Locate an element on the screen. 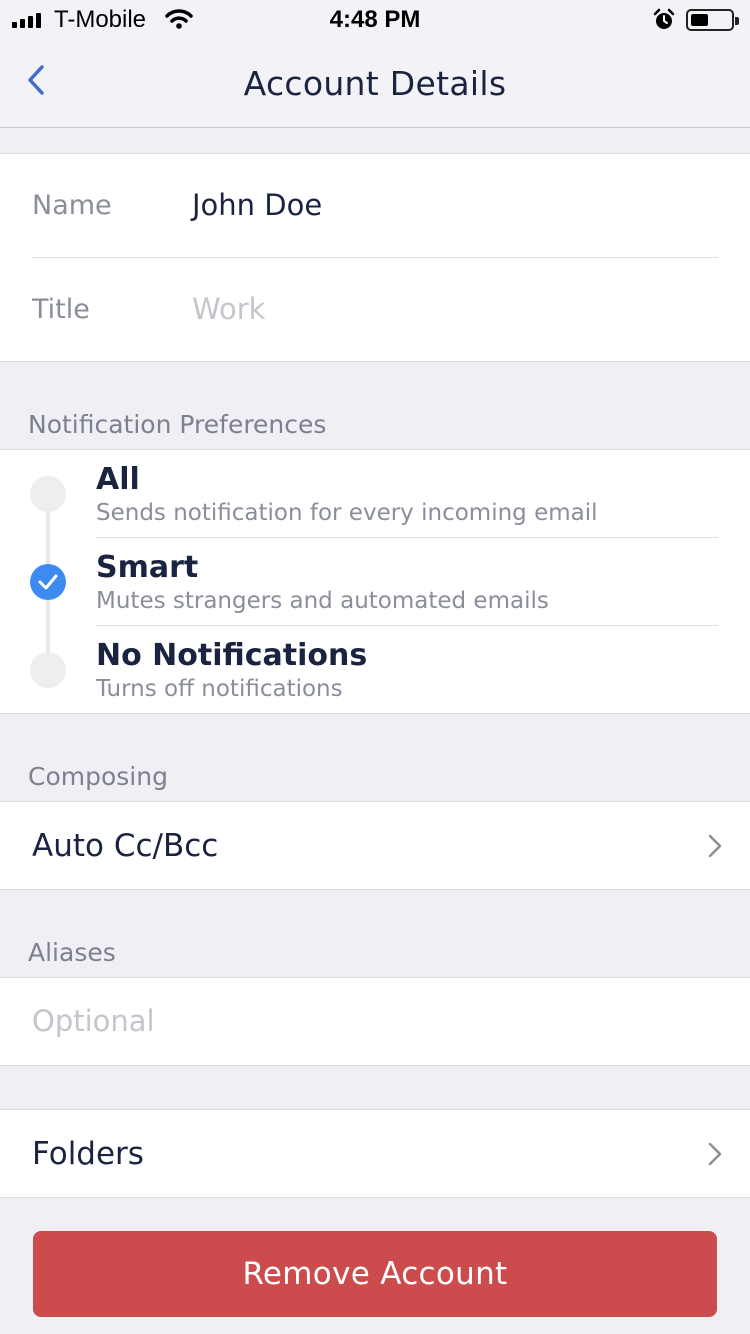 The width and height of the screenshot is (750, 1334). aliases-row: Optional is located at coordinates (375, 1021).